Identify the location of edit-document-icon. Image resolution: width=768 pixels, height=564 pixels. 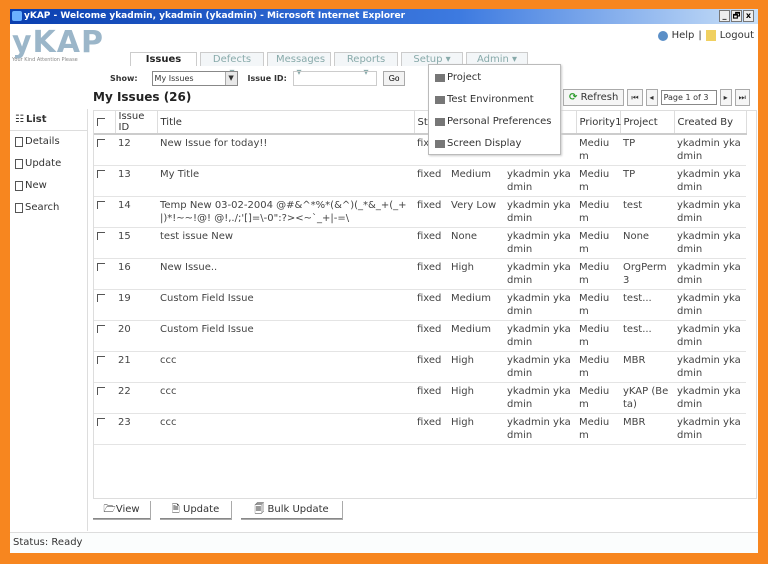
(19, 164).